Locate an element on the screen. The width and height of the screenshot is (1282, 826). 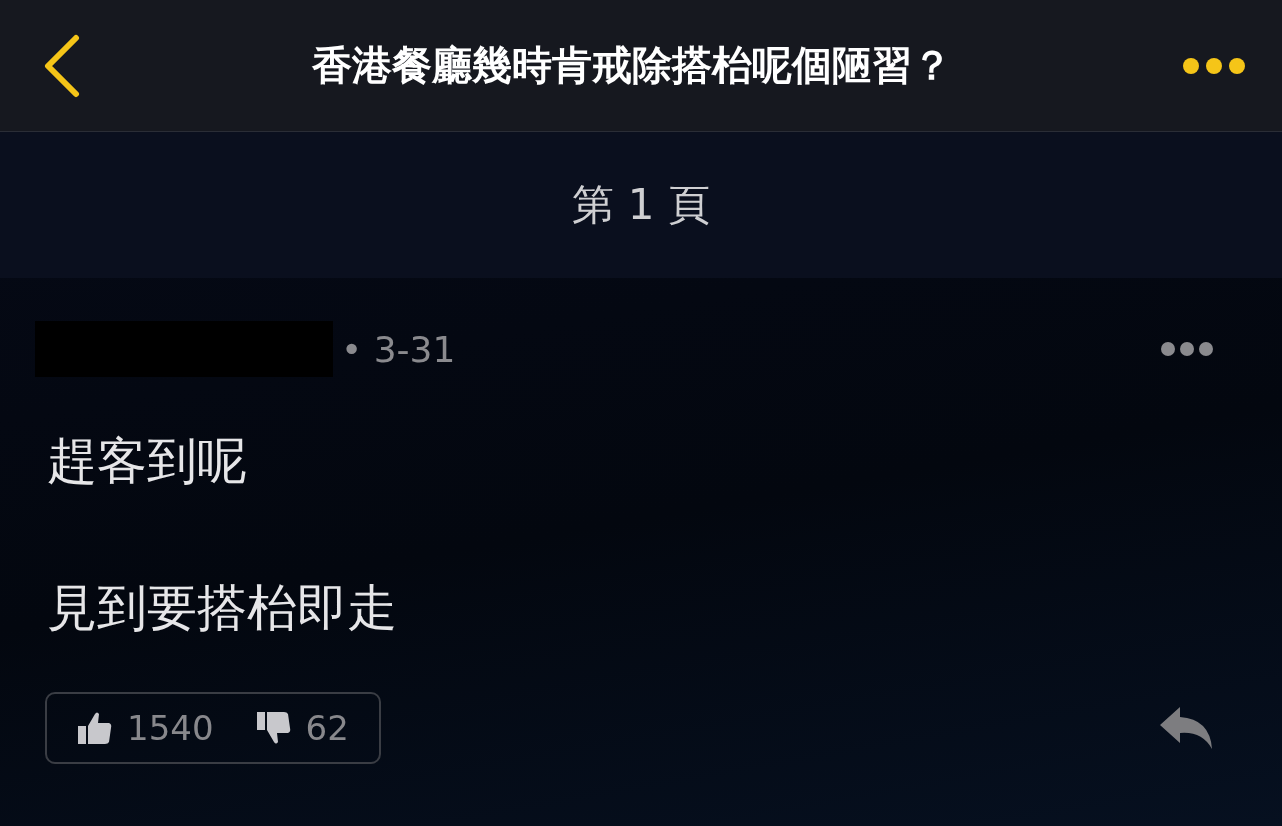
page-label: 第 1 頁 is located at coordinates (641, 205).